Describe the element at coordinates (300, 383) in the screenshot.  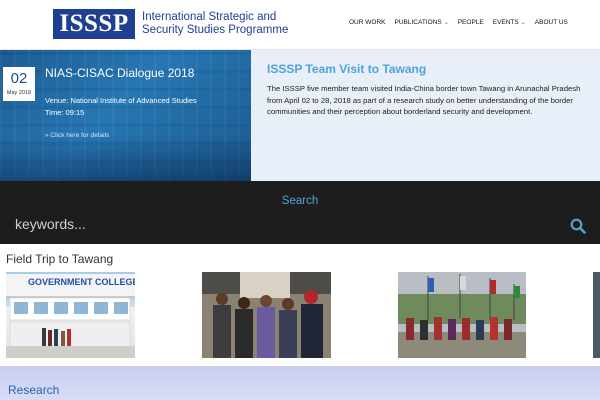
I see `research-section: Research` at that location.